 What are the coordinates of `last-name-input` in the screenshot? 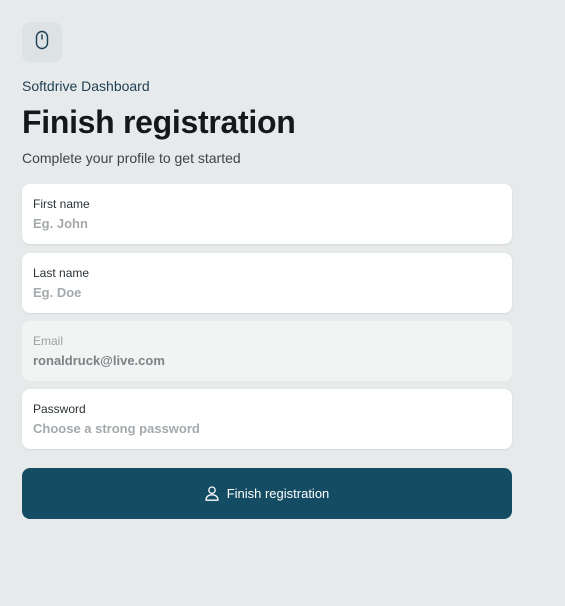 It's located at (267, 292).